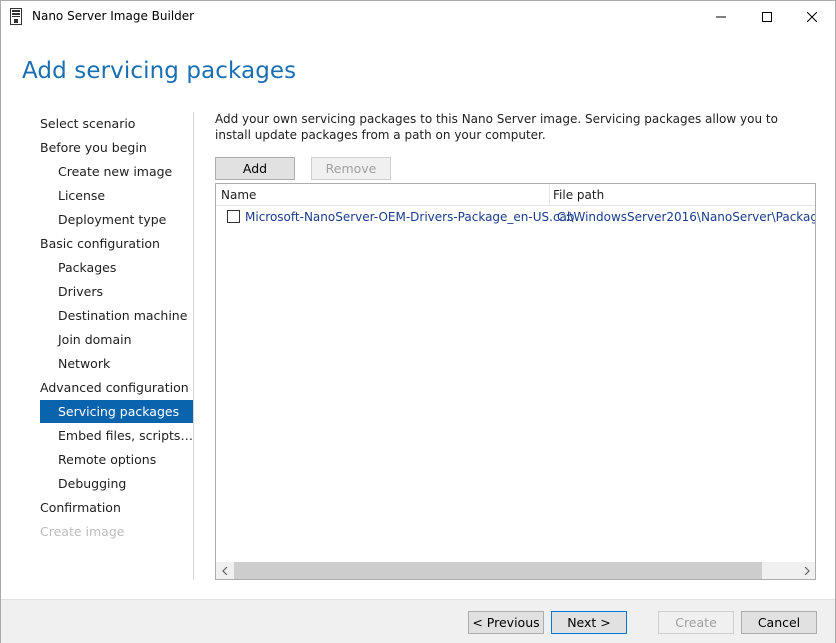 This screenshot has width=836, height=643. What do you see at coordinates (116, 267) in the screenshot?
I see `nav-item-packages: Packages` at bounding box center [116, 267].